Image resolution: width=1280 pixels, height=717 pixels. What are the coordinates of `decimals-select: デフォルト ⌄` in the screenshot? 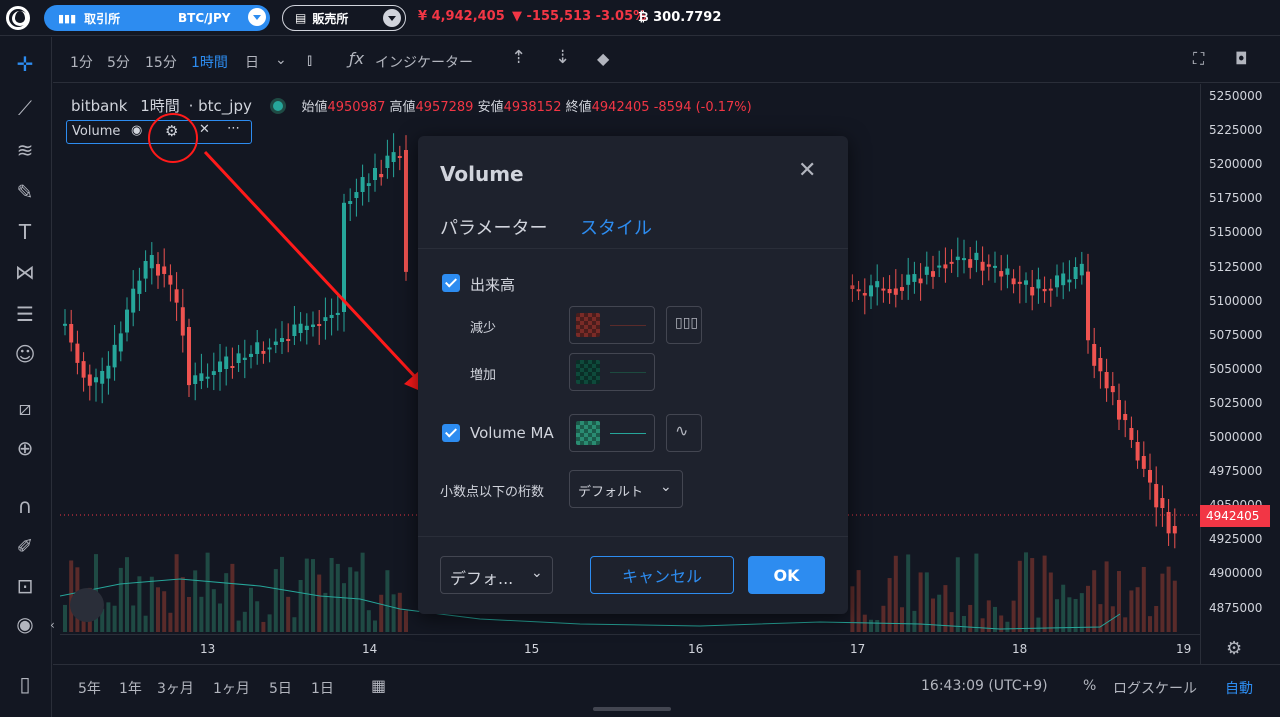 It's located at (626, 489).